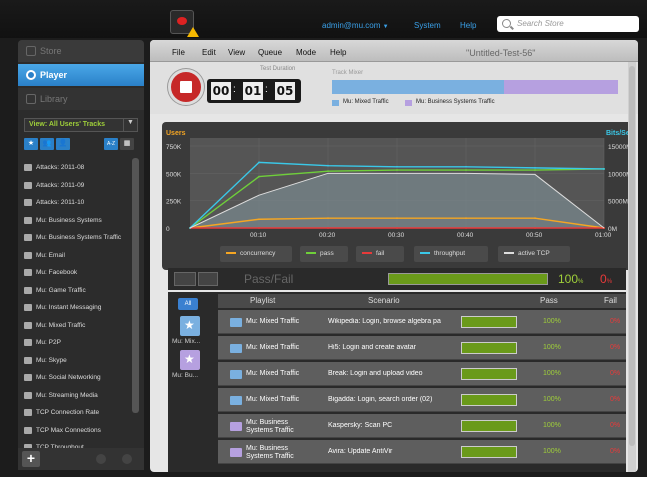 This screenshot has width=647, height=477. Describe the element at coordinates (193, 32) in the screenshot. I see `warning-icon` at that location.